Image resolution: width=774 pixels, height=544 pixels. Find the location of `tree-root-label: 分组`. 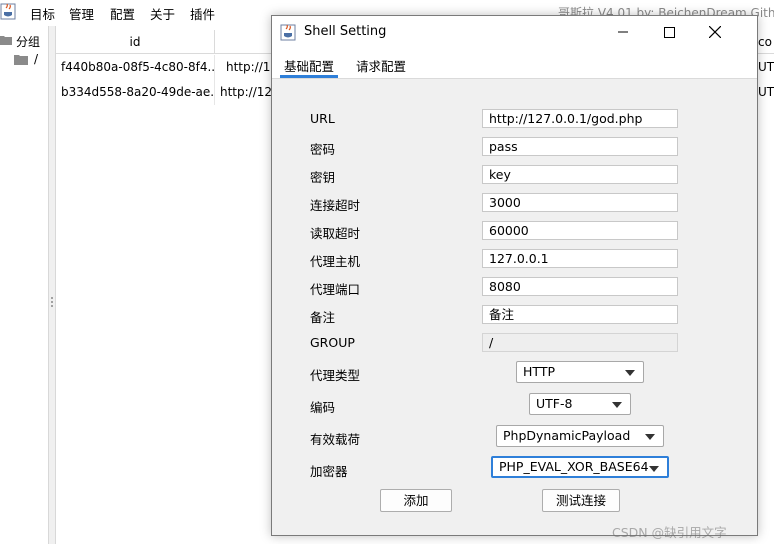

tree-root-label: 分组 is located at coordinates (28, 42).